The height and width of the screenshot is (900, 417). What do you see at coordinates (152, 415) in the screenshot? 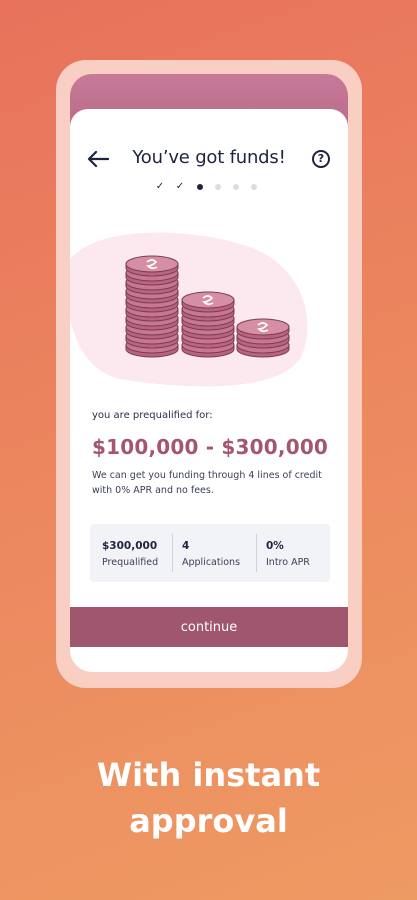
I see `prequalified-label: you are prequalified for:` at bounding box center [152, 415].